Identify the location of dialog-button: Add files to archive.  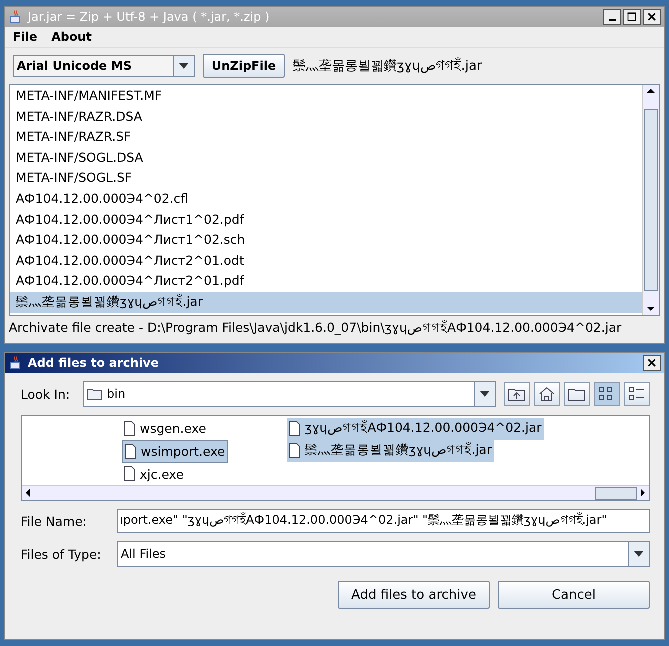
(414, 595).